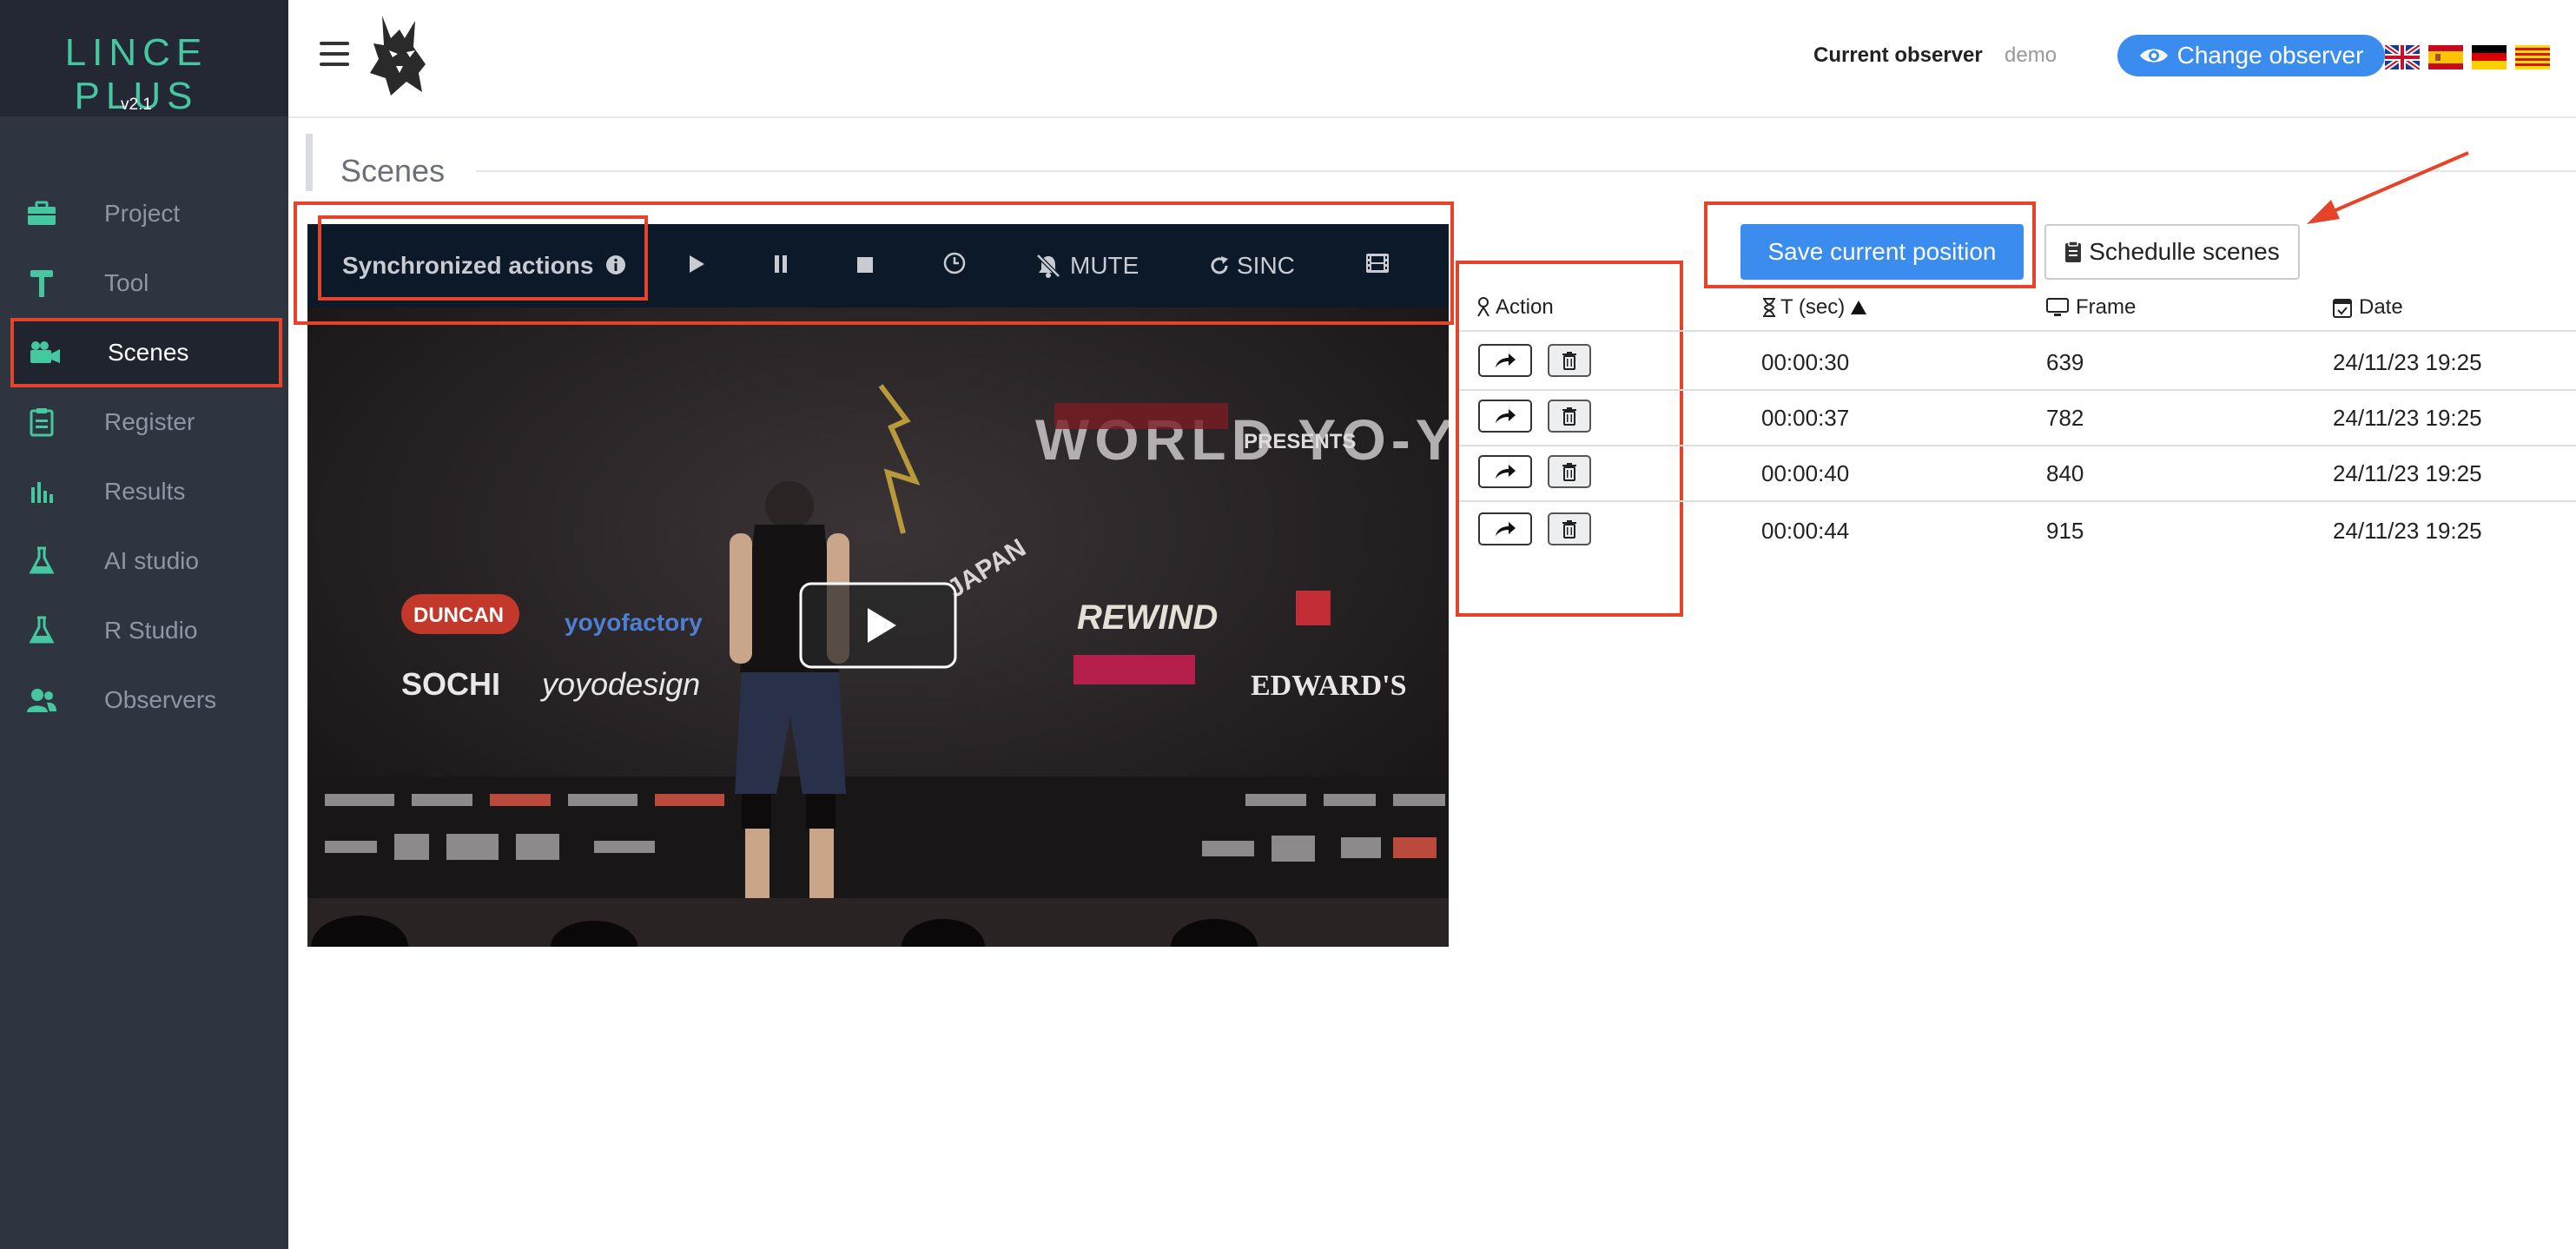 Image resolution: width=2576 pixels, height=1249 pixels. What do you see at coordinates (399, 57) in the screenshot?
I see `wolf-logo` at bounding box center [399, 57].